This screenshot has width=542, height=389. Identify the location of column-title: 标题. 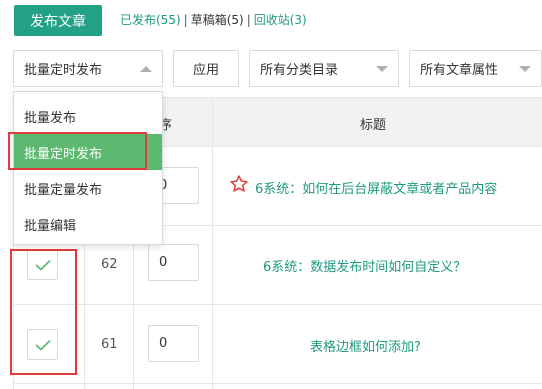
(373, 125).